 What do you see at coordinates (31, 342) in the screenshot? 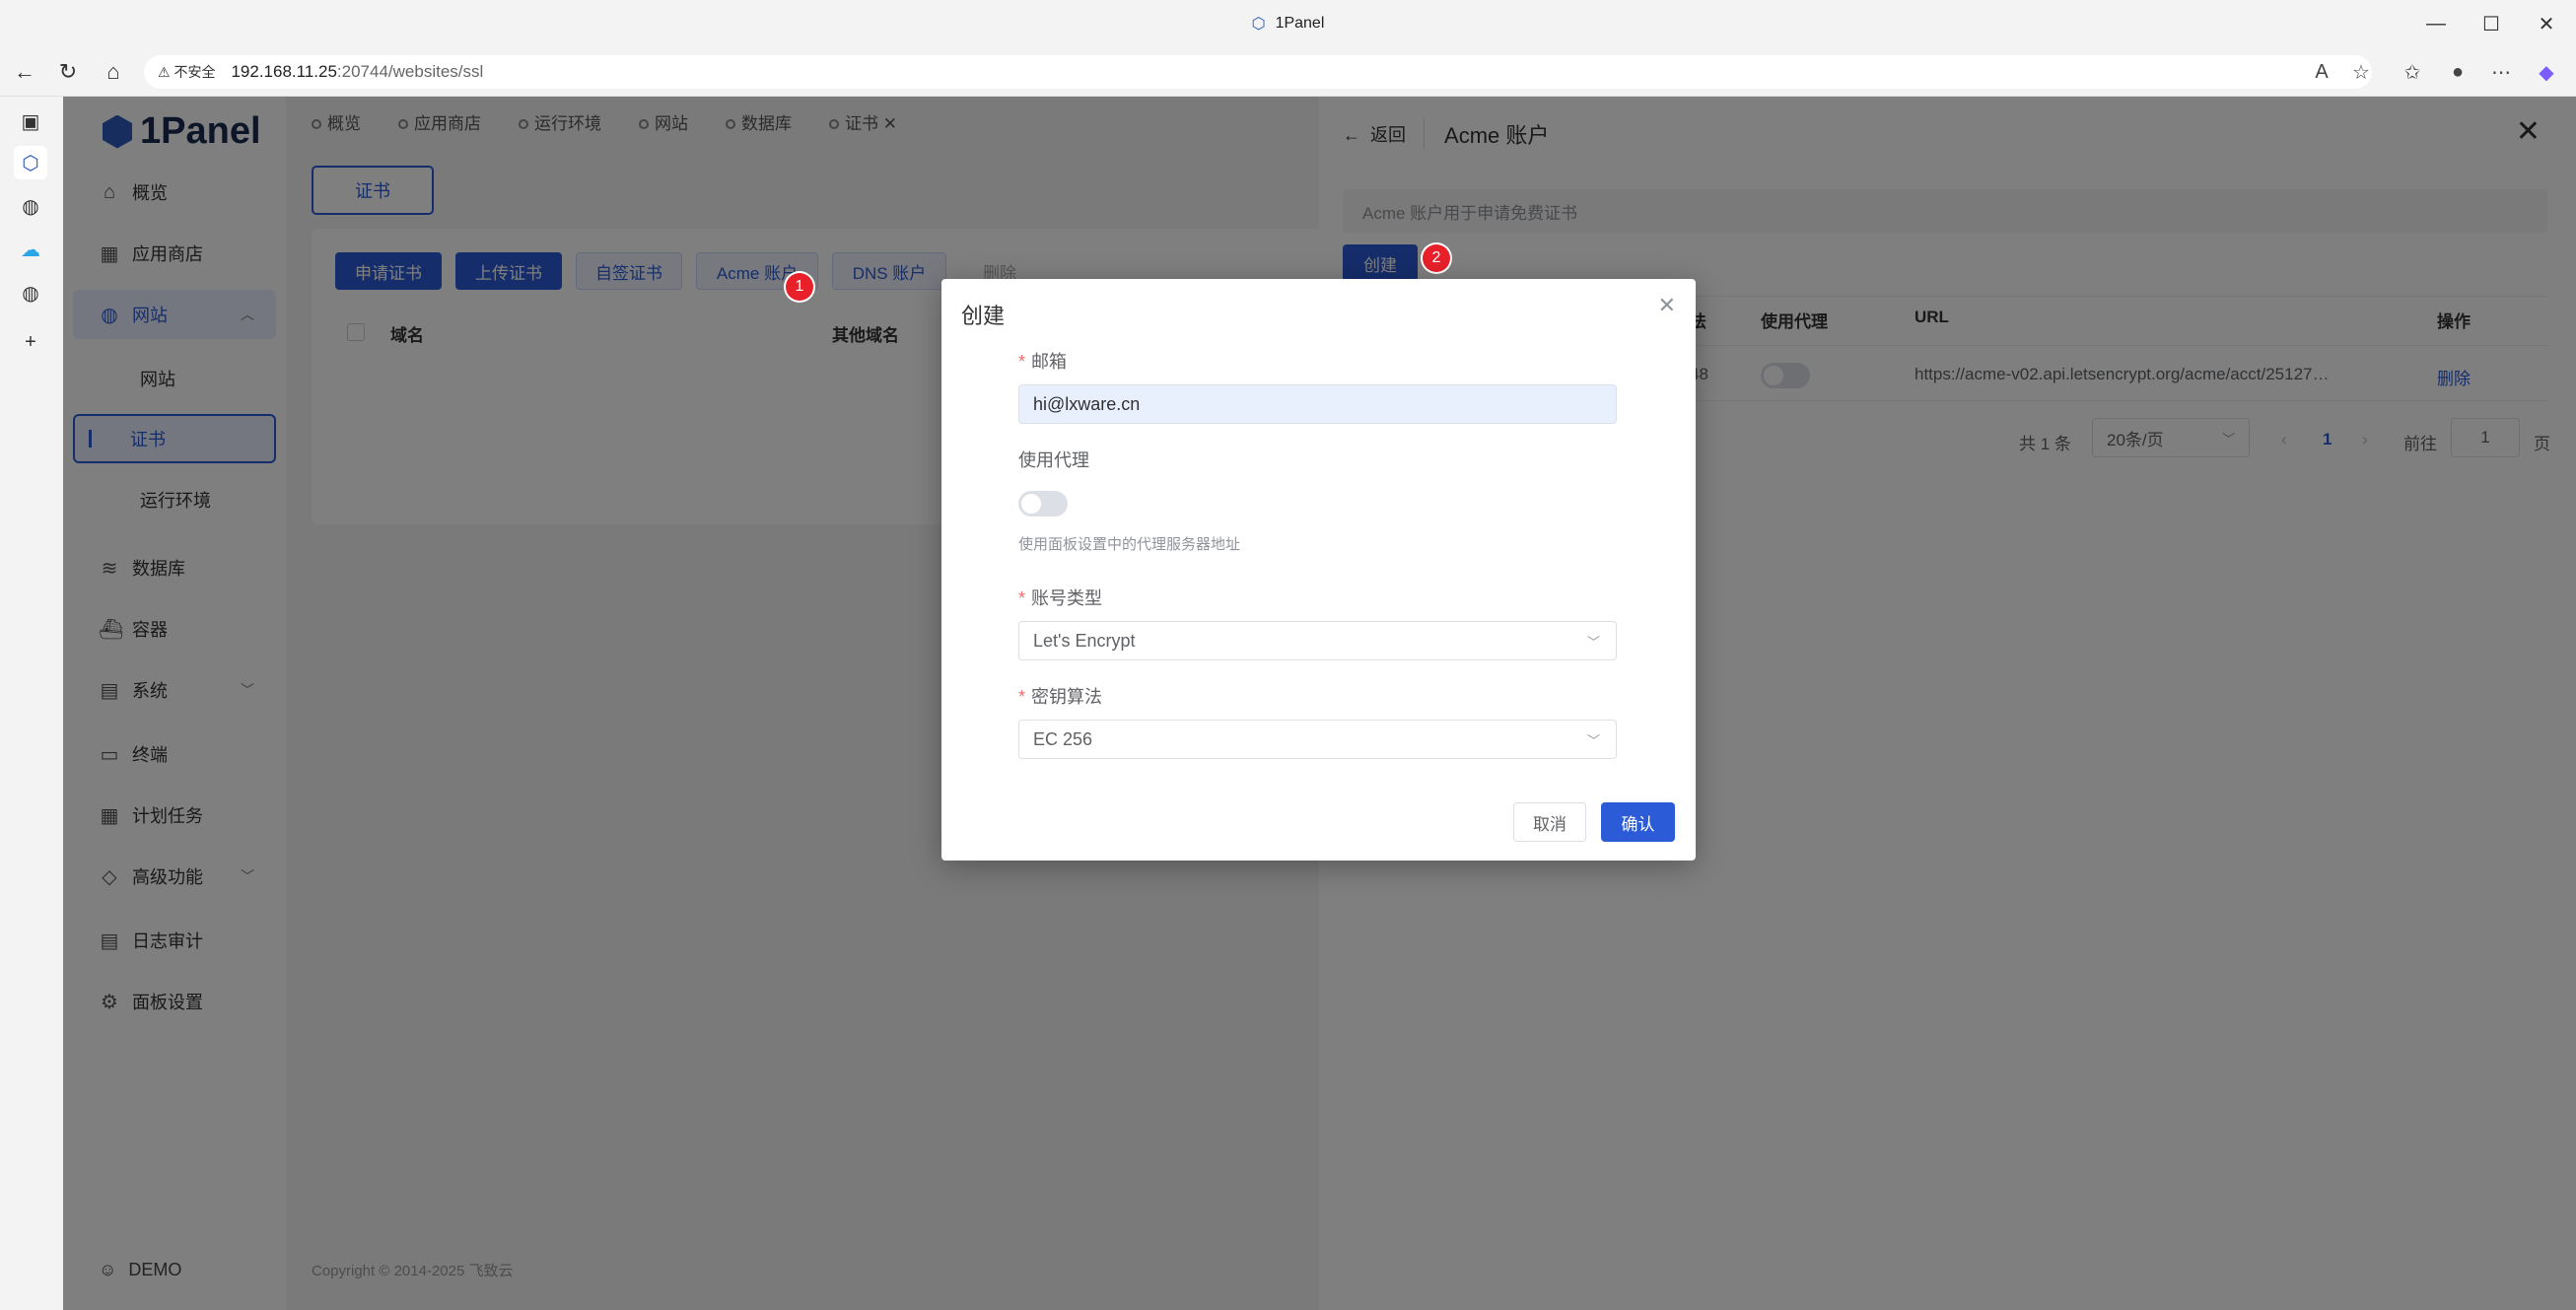
I see `new-tab-icon: +` at bounding box center [31, 342].